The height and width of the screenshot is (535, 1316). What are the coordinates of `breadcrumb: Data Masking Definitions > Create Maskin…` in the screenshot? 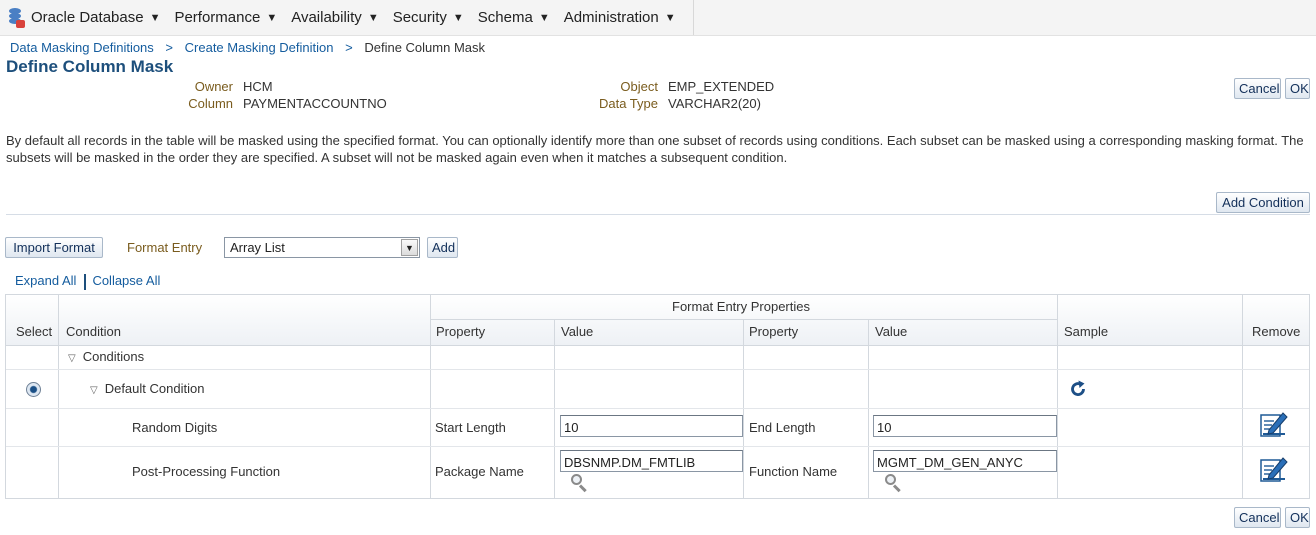 It's located at (247, 47).